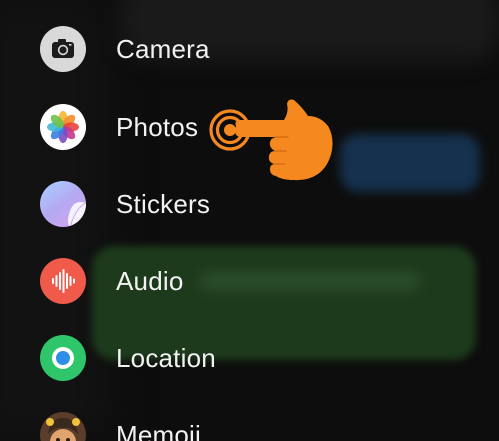 This screenshot has width=499, height=441. I want to click on menu-item-label: Stickers, so click(163, 203).